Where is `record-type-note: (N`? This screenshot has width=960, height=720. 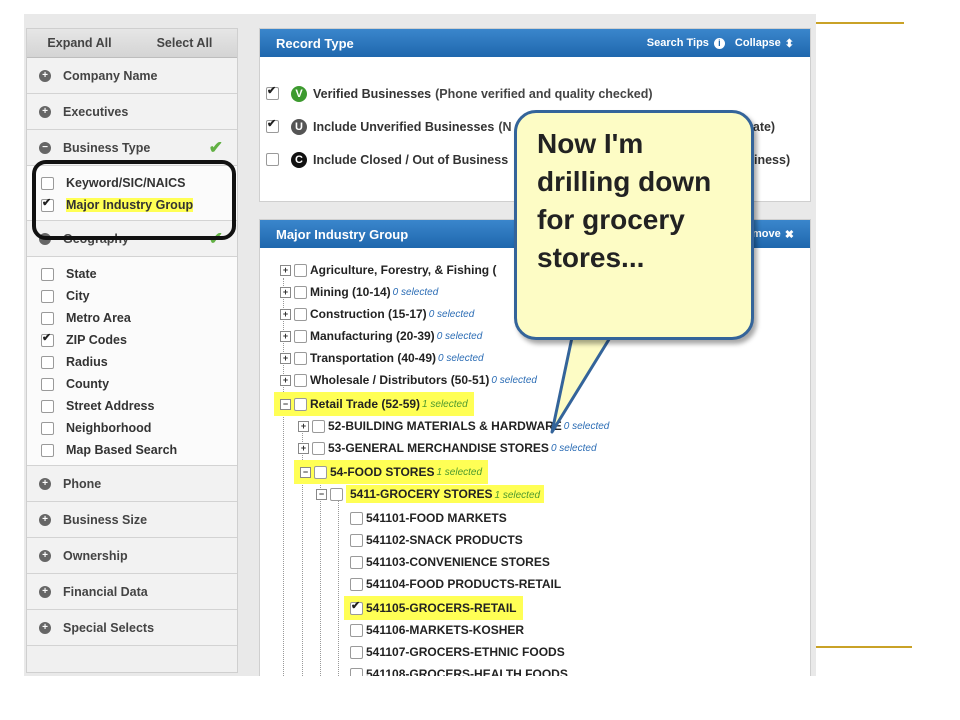
record-type-note: (N is located at coordinates (505, 126).